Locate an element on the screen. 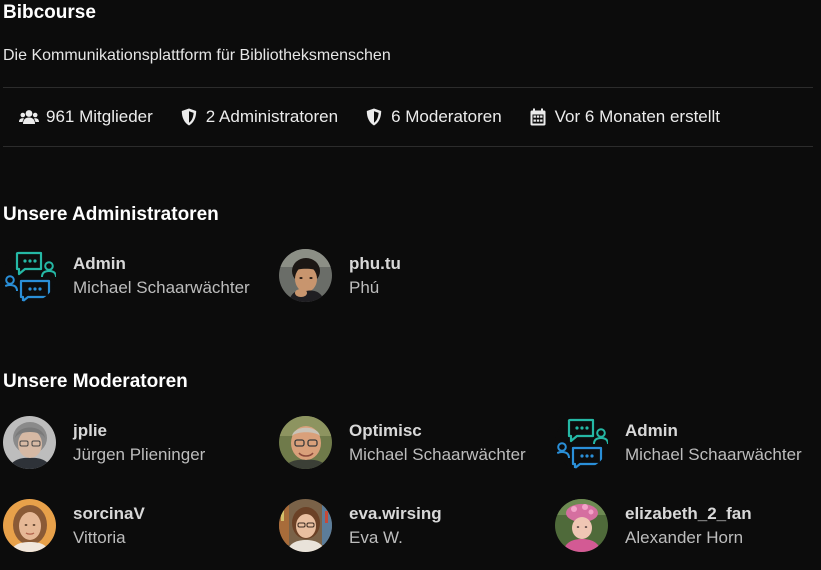 The height and width of the screenshot is (570, 821). moderator-card-eva-wirsing: eva.wirsing Eva W. is located at coordinates (360, 525).